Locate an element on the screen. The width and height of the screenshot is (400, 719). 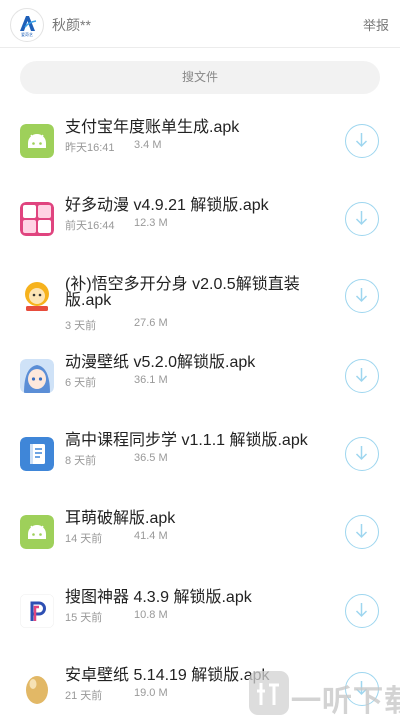
watermark-text: 一听下载 is located at coordinates (345, 701).